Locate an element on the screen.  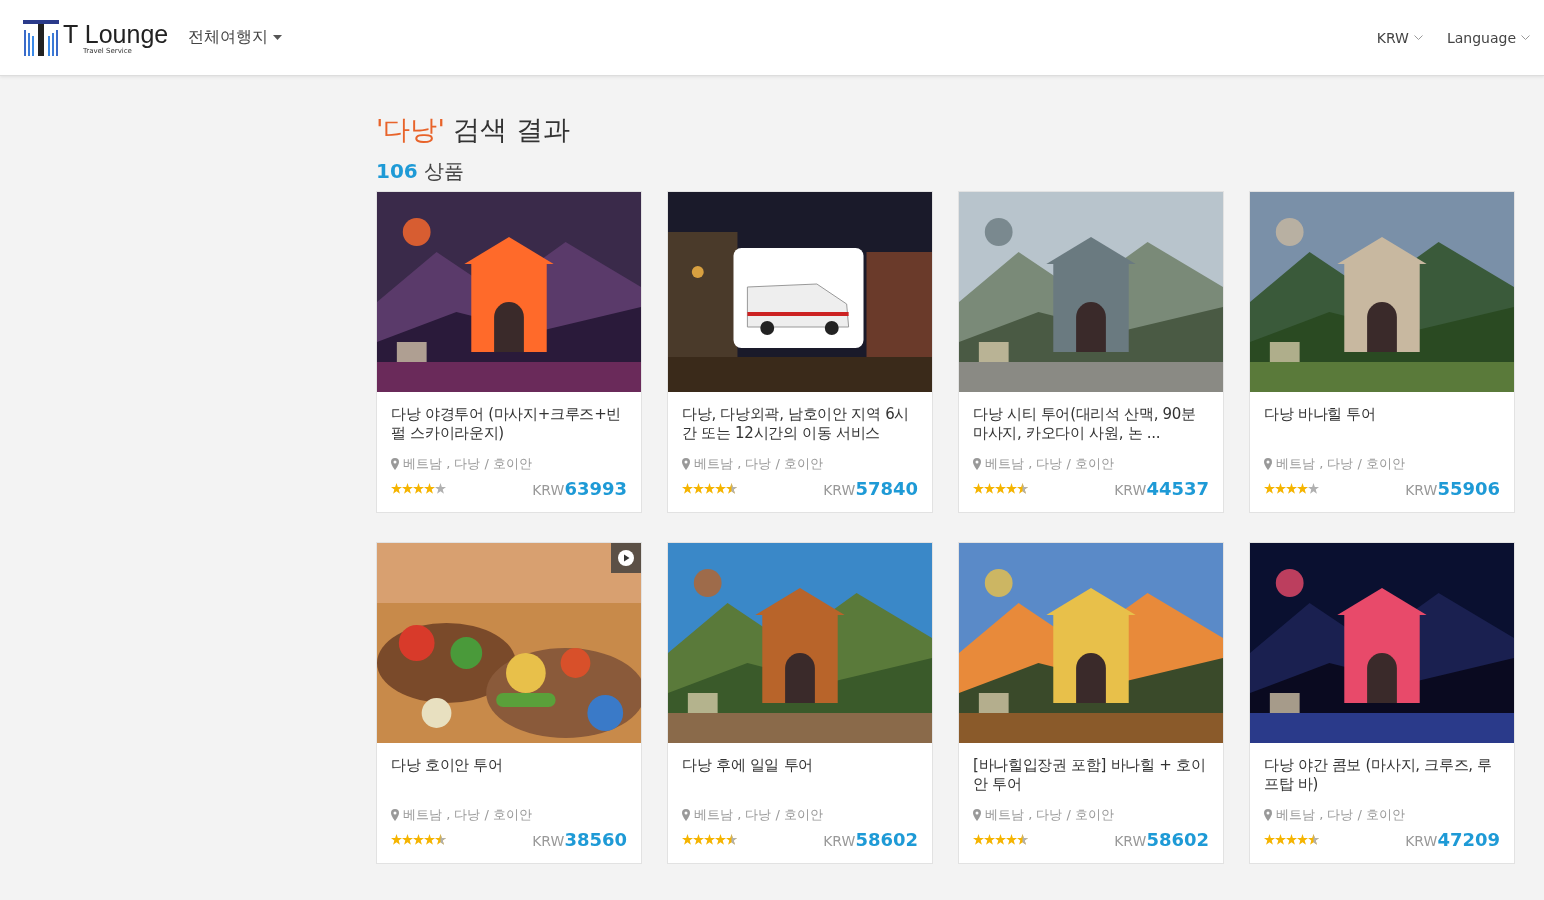
product-card: 다낭 후에 일일 투어 베트남 , 다낭 / 호이안 KRW58602 is located at coordinates (800, 703).